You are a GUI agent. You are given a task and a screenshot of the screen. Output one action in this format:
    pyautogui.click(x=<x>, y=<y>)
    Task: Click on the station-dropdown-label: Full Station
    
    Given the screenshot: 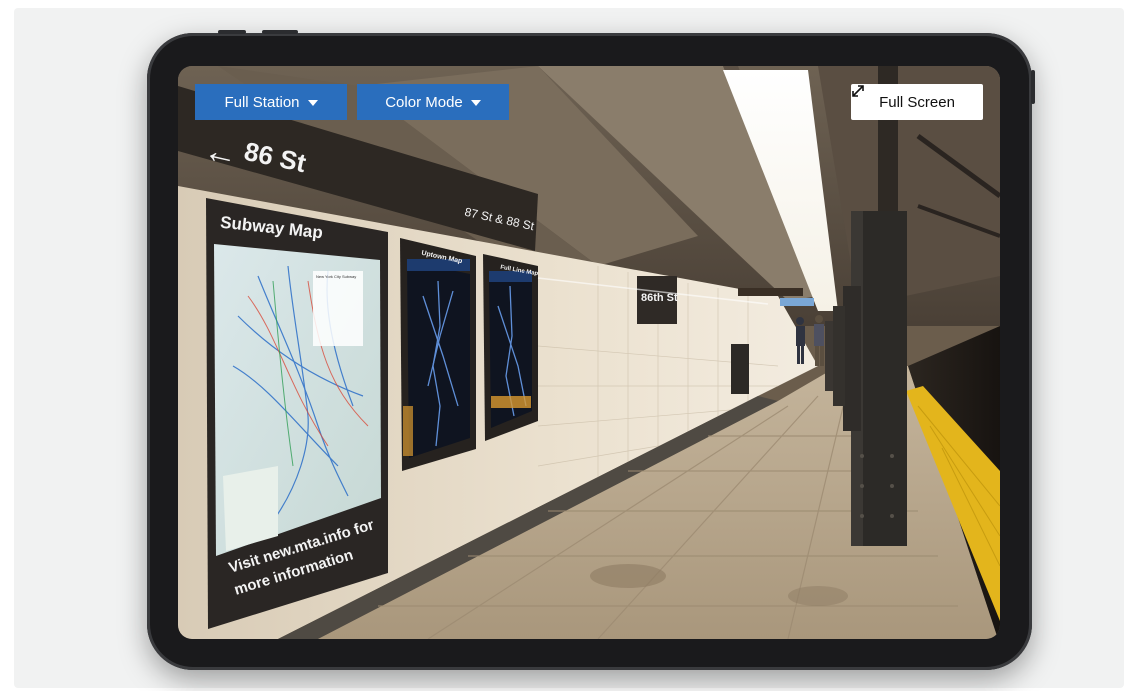 What is the action you would take?
    pyautogui.click(x=262, y=102)
    